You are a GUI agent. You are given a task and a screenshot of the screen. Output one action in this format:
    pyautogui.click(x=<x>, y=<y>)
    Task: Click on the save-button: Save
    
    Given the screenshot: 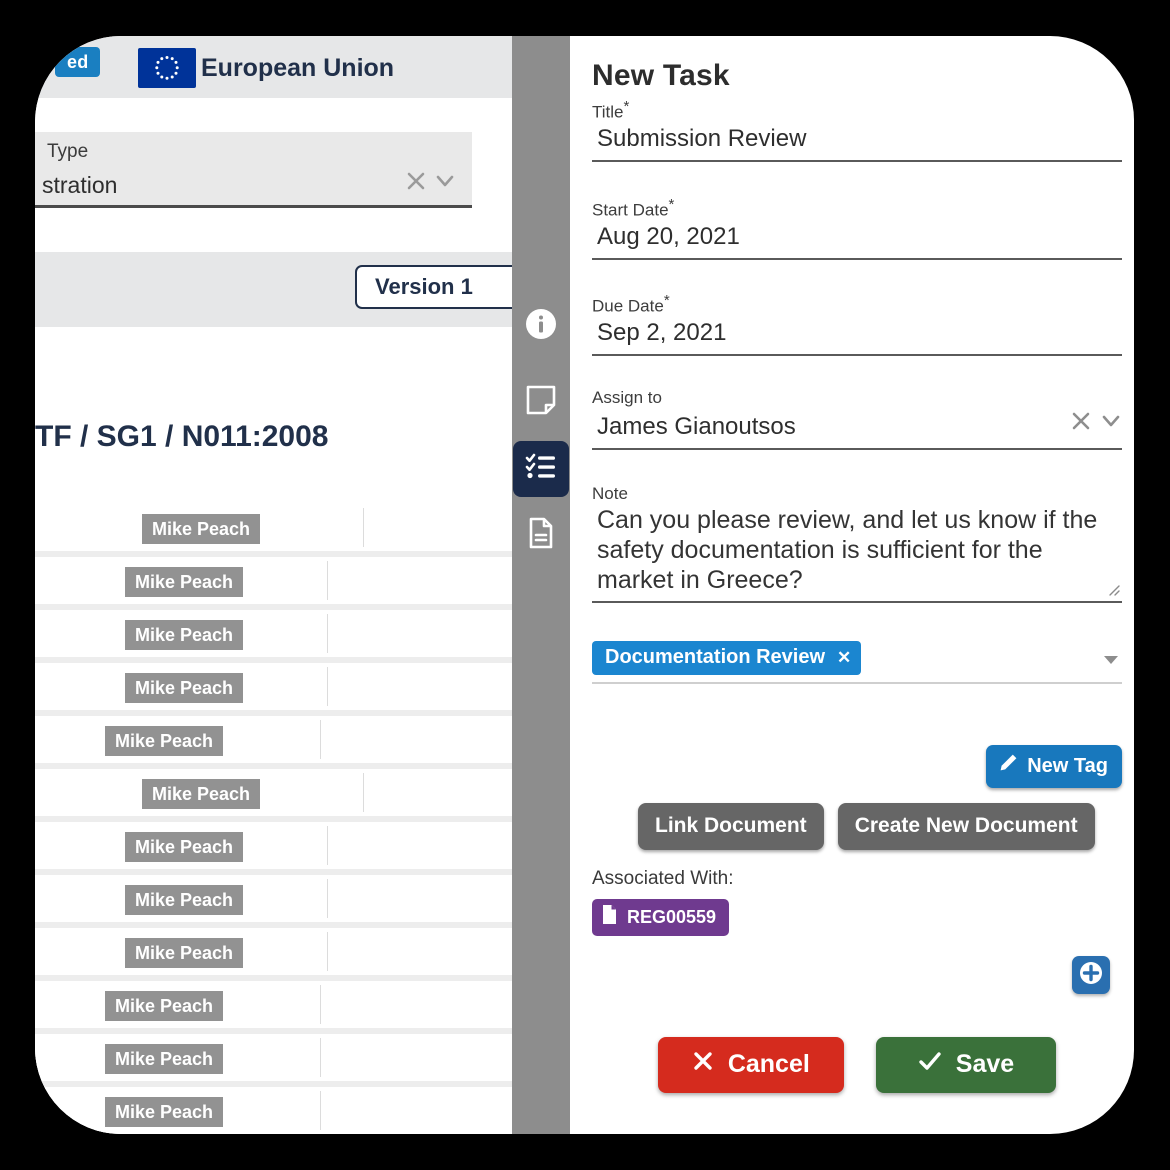 What is the action you would take?
    pyautogui.click(x=966, y=1065)
    